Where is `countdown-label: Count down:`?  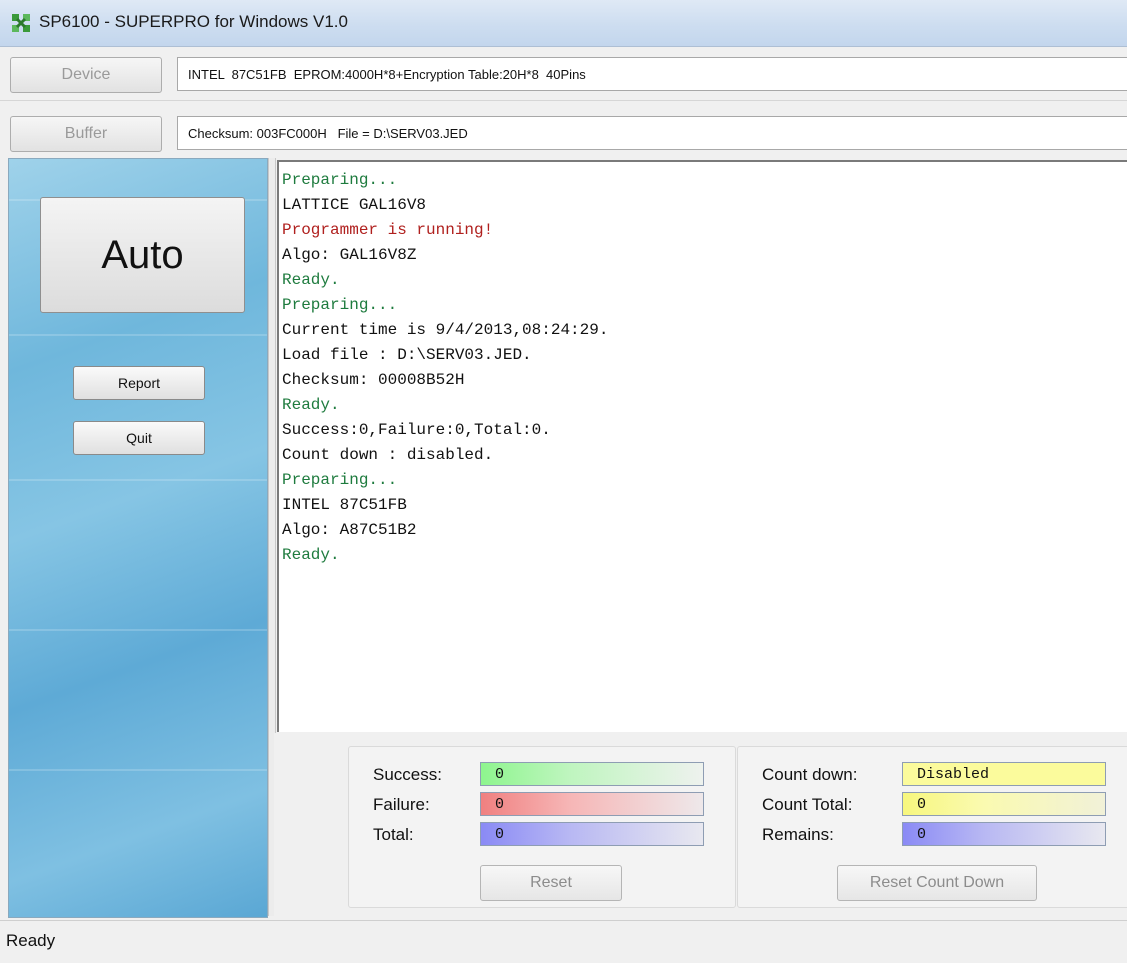
countdown-label: Count down: is located at coordinates (810, 774).